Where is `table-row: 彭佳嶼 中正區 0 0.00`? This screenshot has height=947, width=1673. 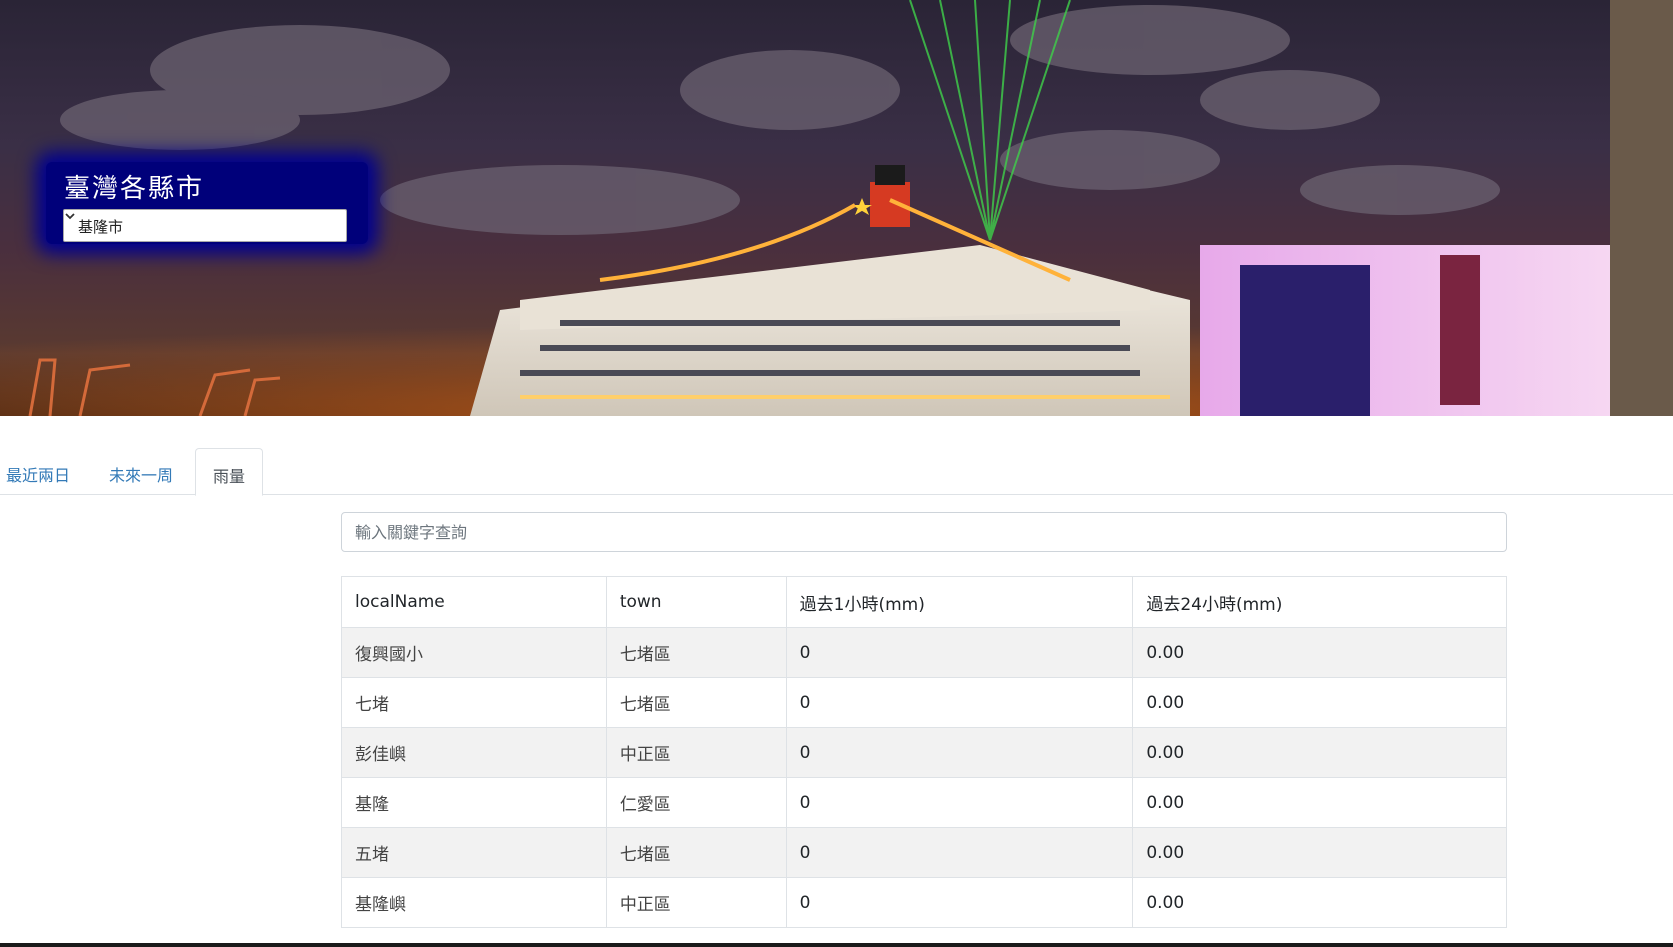
table-row: 彭佳嶼 中正區 0 0.00 is located at coordinates (924, 752).